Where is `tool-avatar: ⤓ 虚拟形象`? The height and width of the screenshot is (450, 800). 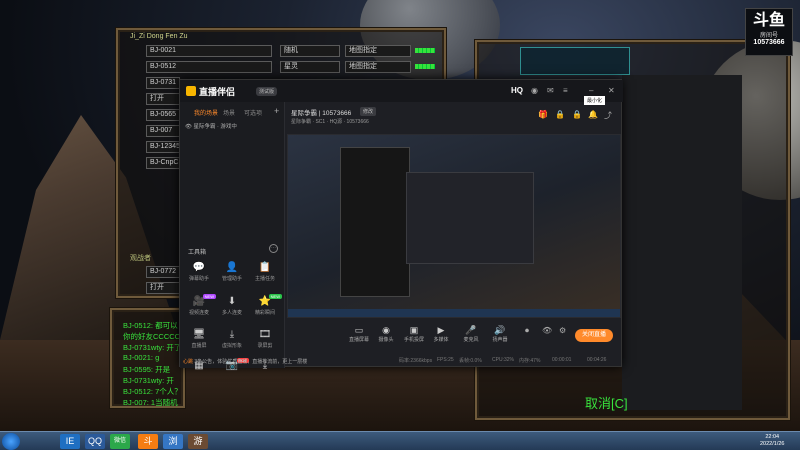
tool-avatar: ⤓ 虚拟形象 is located at coordinates (232, 343).